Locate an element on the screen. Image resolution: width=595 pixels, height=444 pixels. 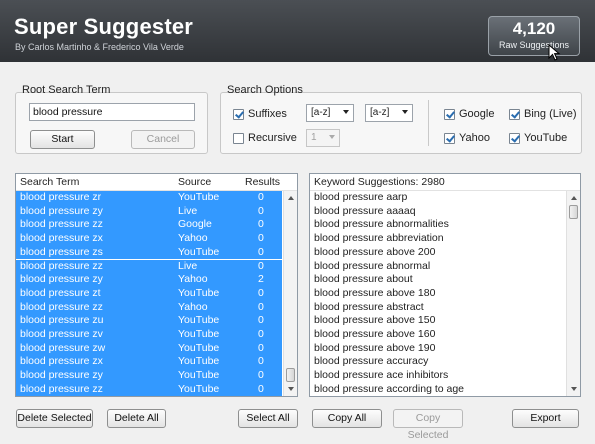
delete-selected-button: Delete Selected is located at coordinates (54, 418).